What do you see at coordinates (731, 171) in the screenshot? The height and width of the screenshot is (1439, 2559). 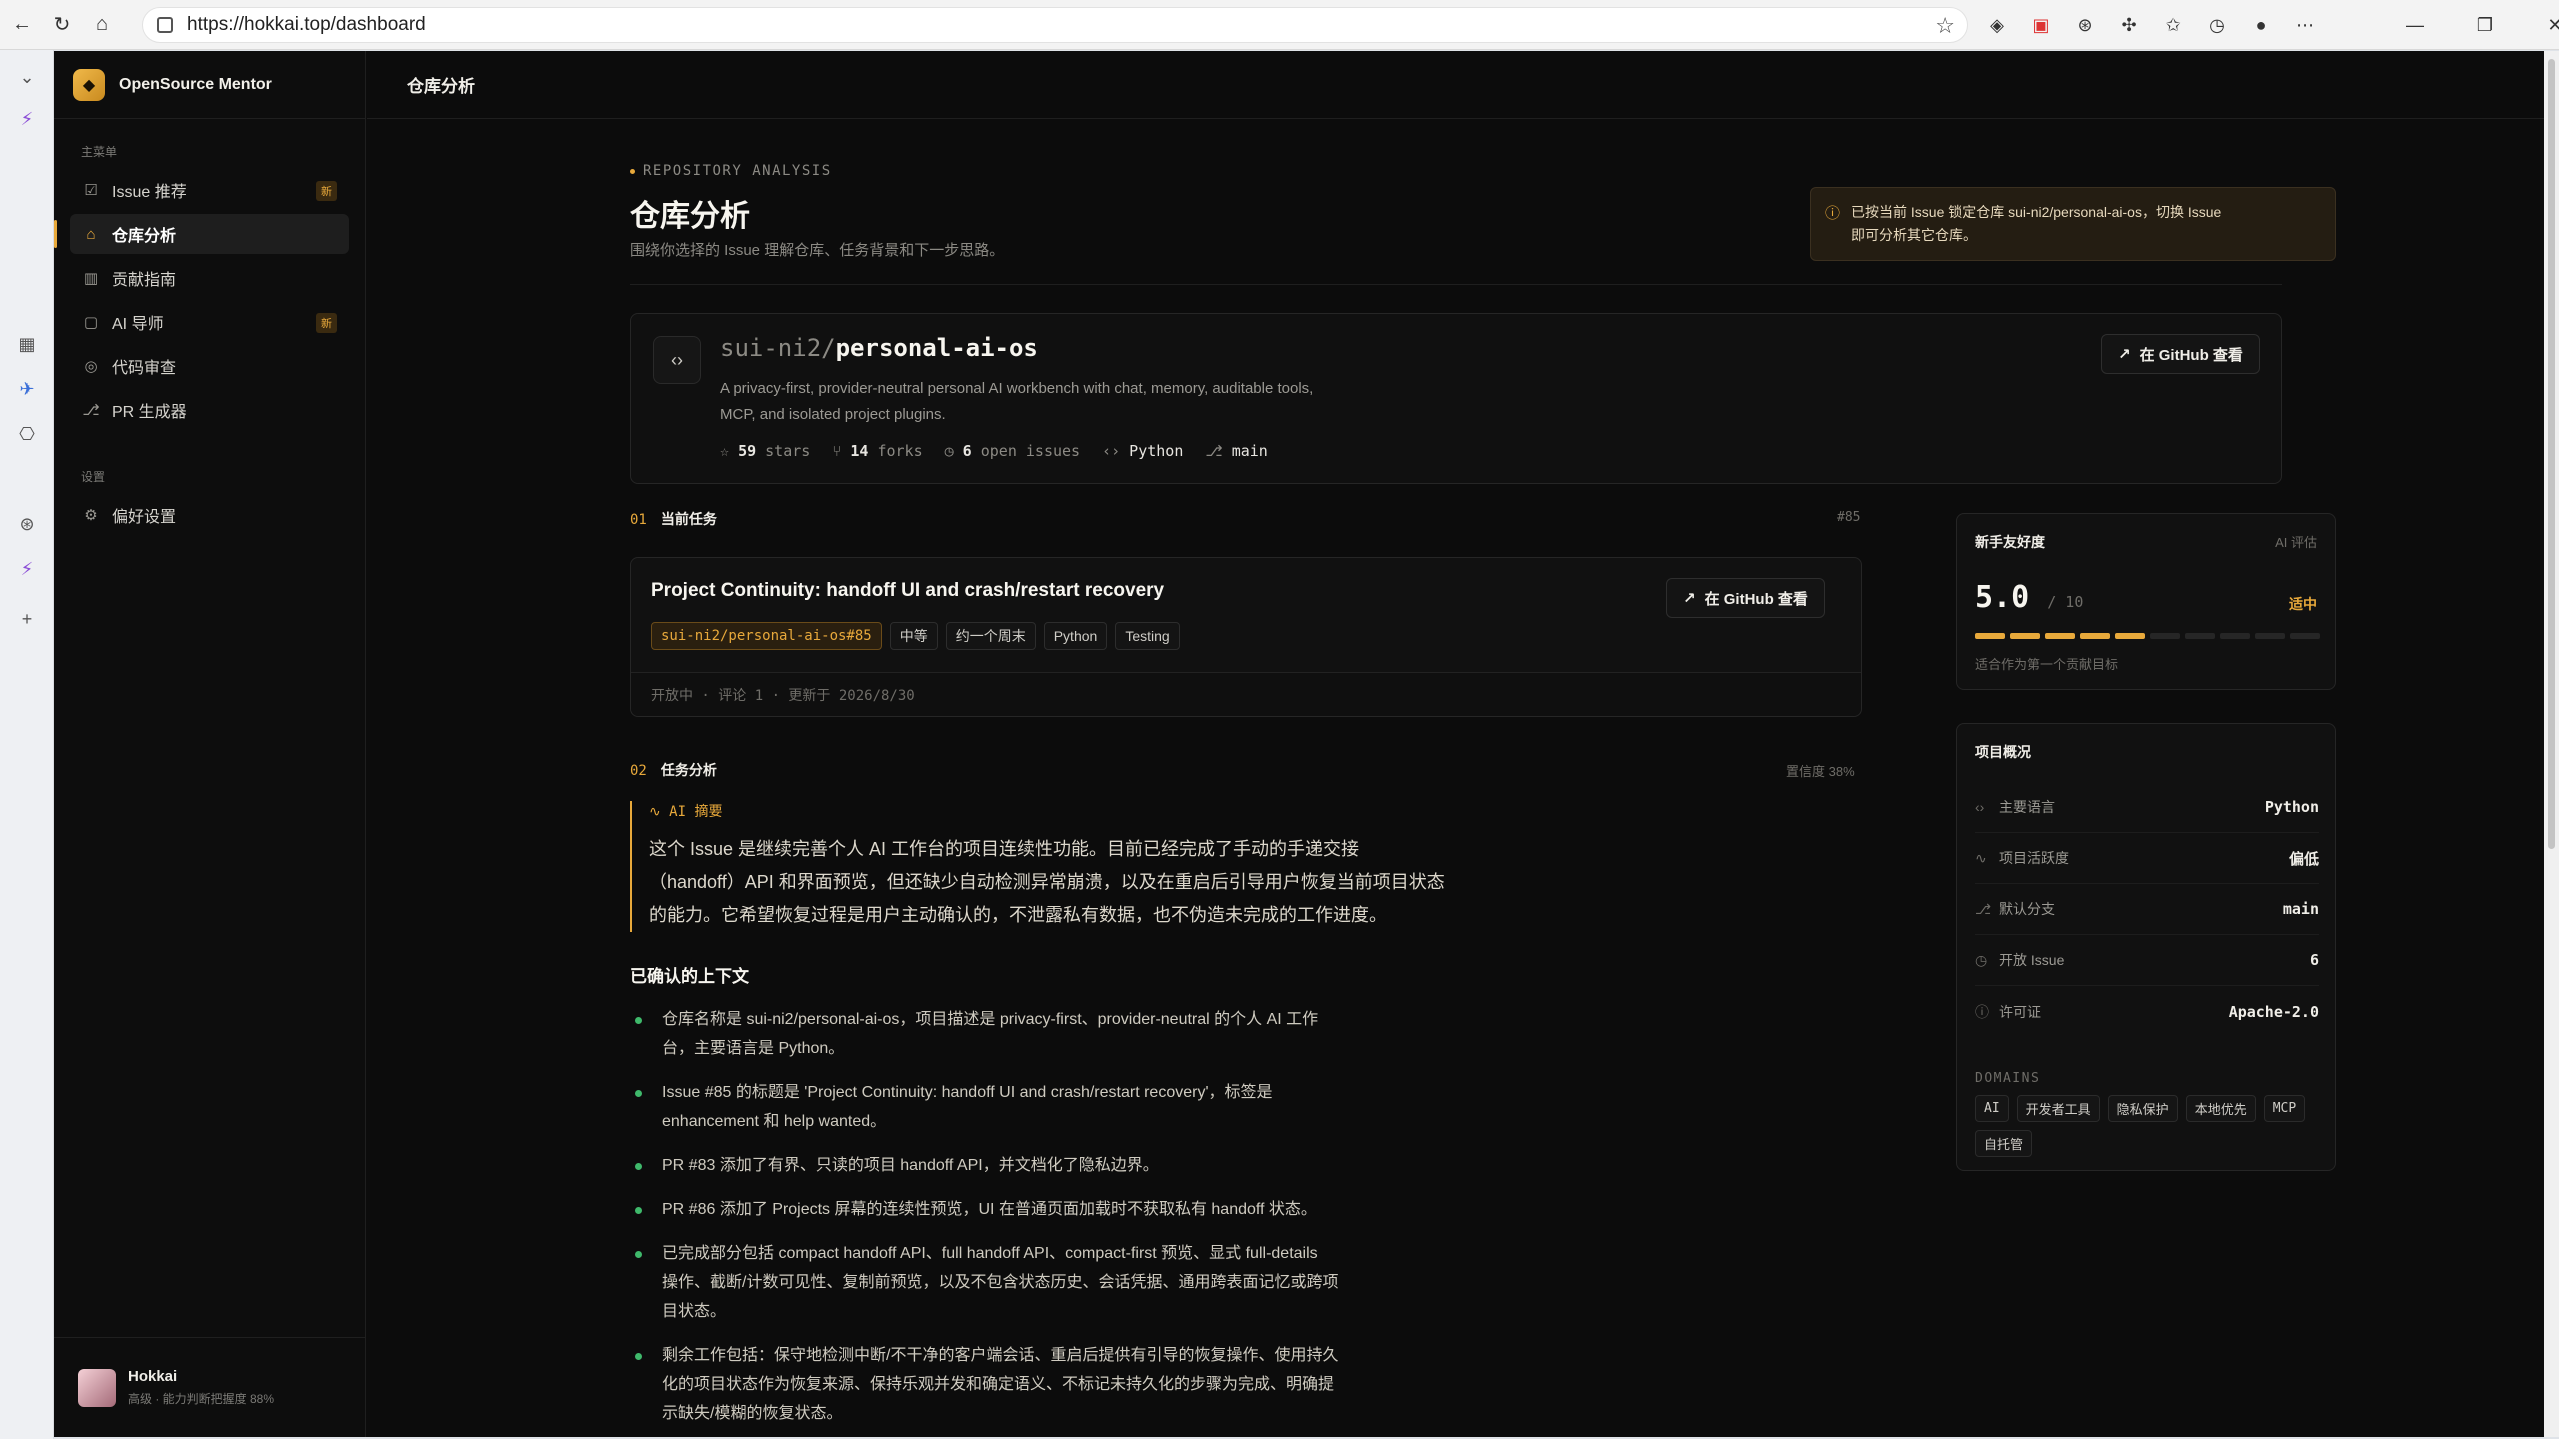 I see `eyebrow: REPOSITORY ANALYSIS` at bounding box center [731, 171].